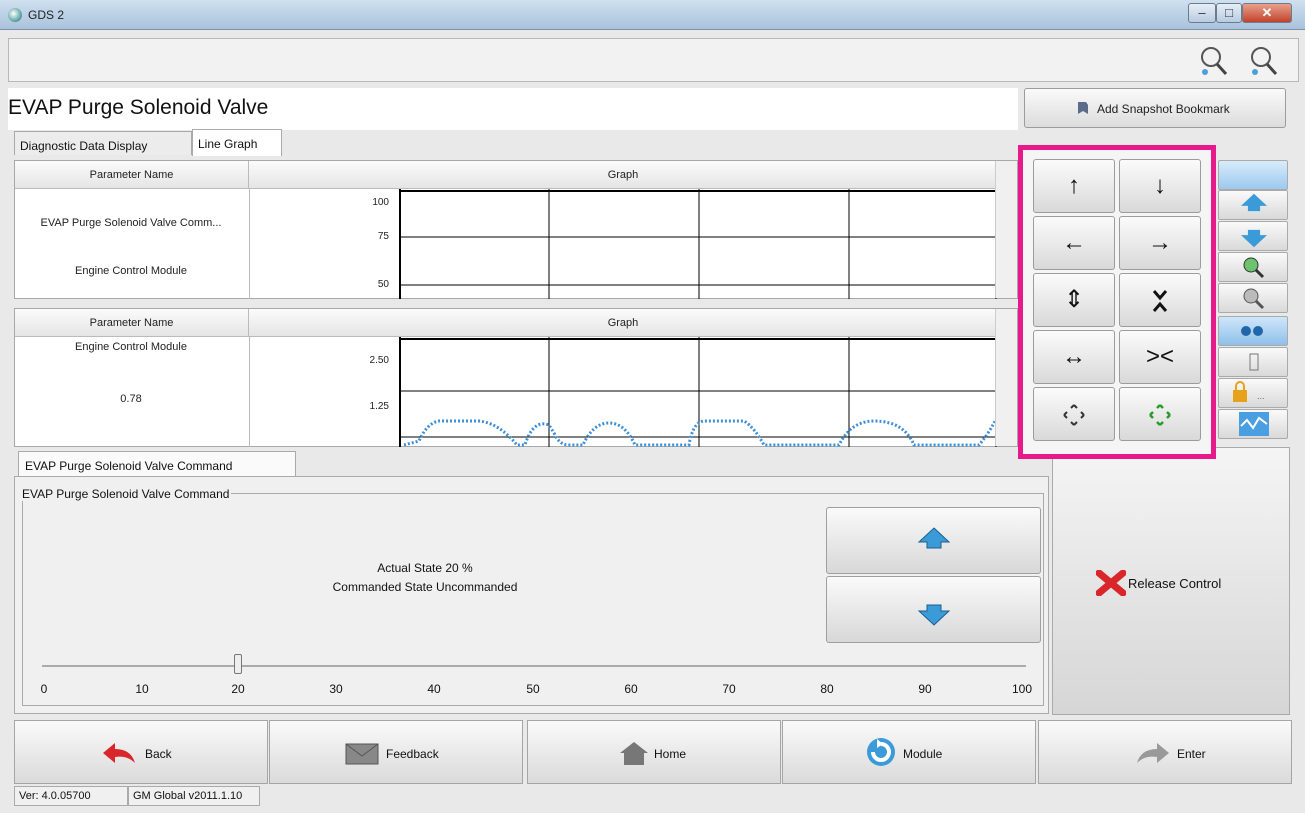 This screenshot has width=1305, height=813. I want to click on fit-view-button, so click(1074, 414).